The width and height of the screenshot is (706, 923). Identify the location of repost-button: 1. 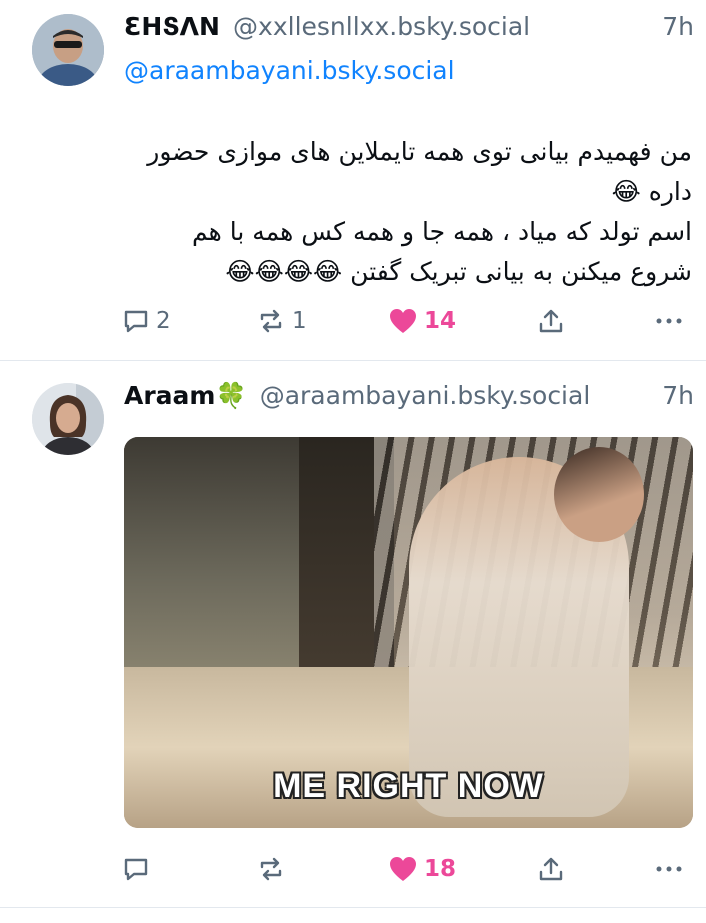
(281, 321).